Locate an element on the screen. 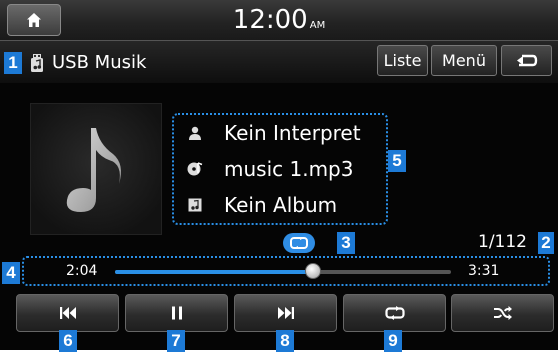 Image resolution: width=558 pixels, height=352 pixels. album-name: Kein Album is located at coordinates (281, 205).